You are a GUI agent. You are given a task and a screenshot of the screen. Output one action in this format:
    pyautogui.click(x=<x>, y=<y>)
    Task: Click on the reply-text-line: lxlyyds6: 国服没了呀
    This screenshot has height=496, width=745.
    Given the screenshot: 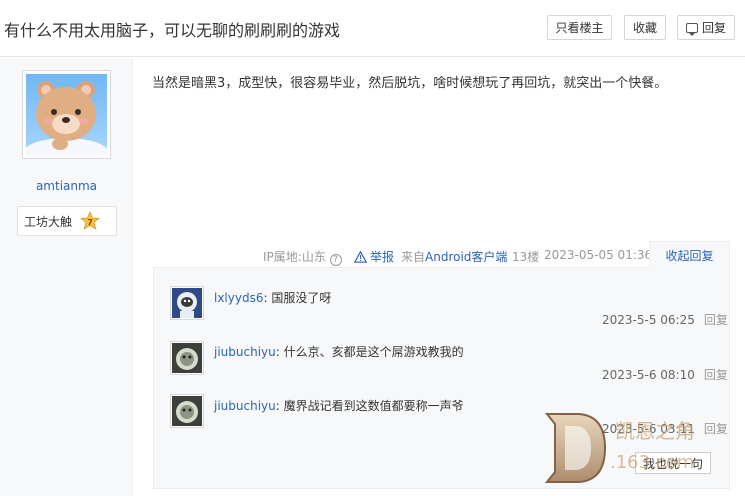 What is the action you would take?
    pyautogui.click(x=272, y=297)
    